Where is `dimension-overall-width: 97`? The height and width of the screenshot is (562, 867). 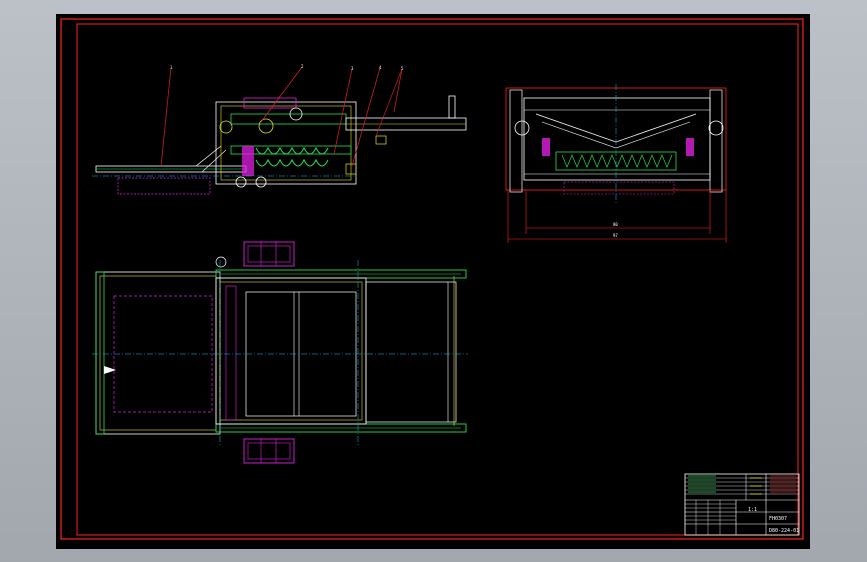
dimension-overall-width: 97 is located at coordinates (615, 235).